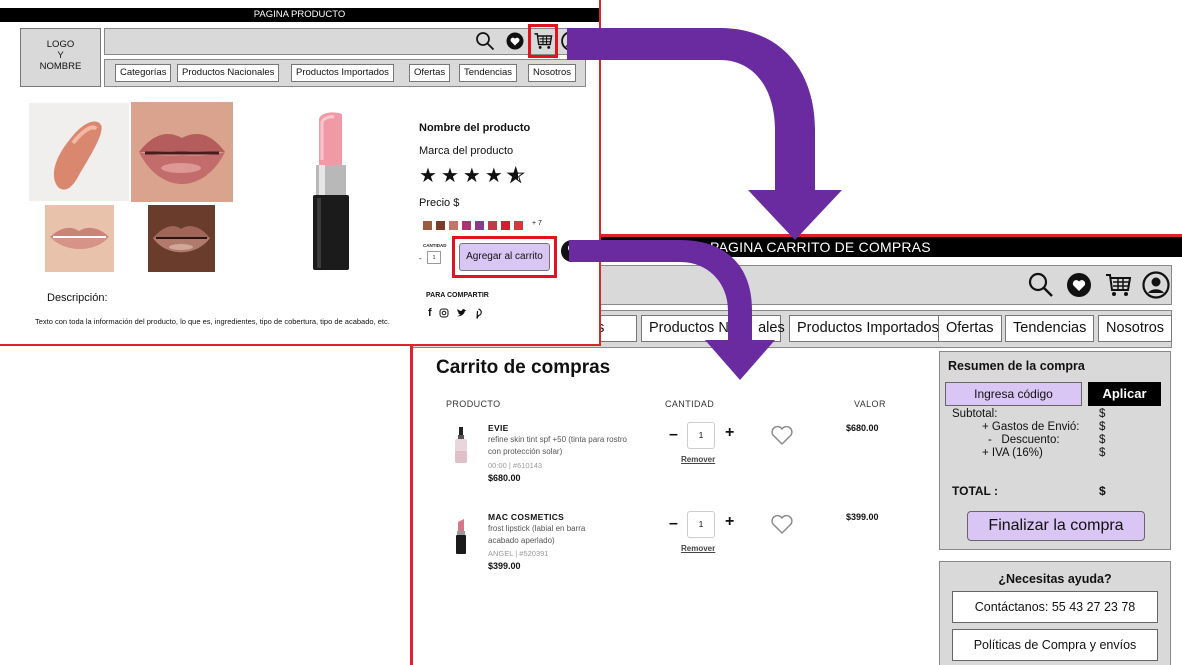  I want to click on flow-arrows, so click(704, 204).